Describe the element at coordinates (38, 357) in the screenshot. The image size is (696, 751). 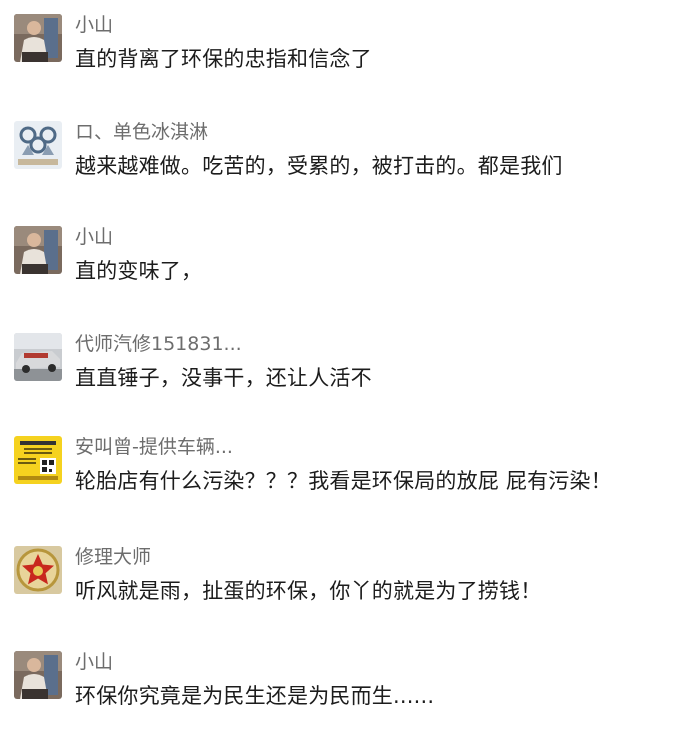
I see `car-photo-avatar-icon` at that location.